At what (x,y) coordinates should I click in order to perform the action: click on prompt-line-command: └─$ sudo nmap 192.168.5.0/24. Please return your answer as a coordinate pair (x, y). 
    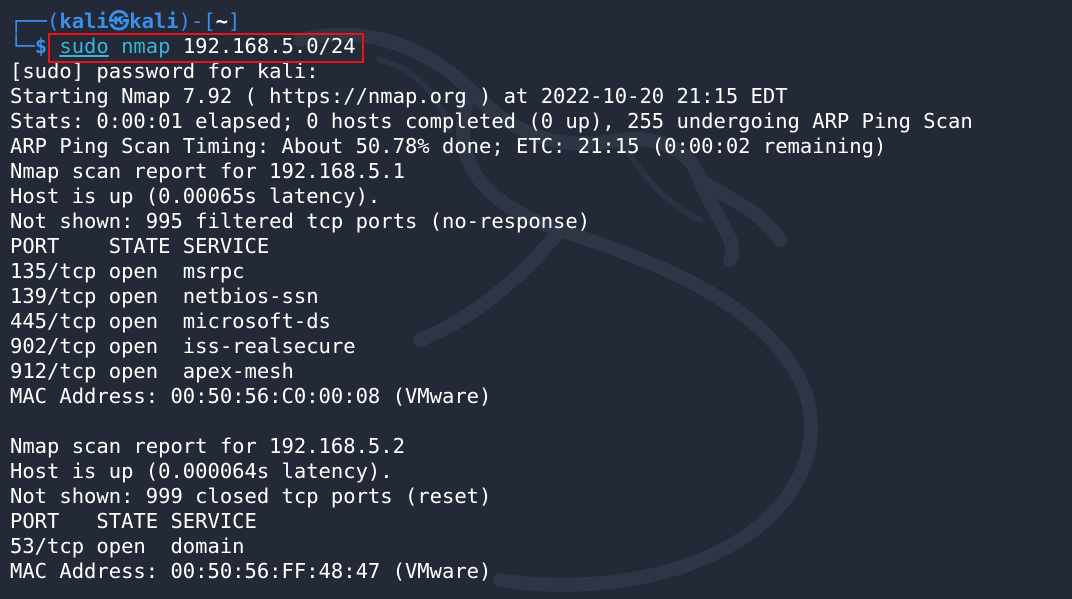
    Looking at the image, I should click on (541, 46).